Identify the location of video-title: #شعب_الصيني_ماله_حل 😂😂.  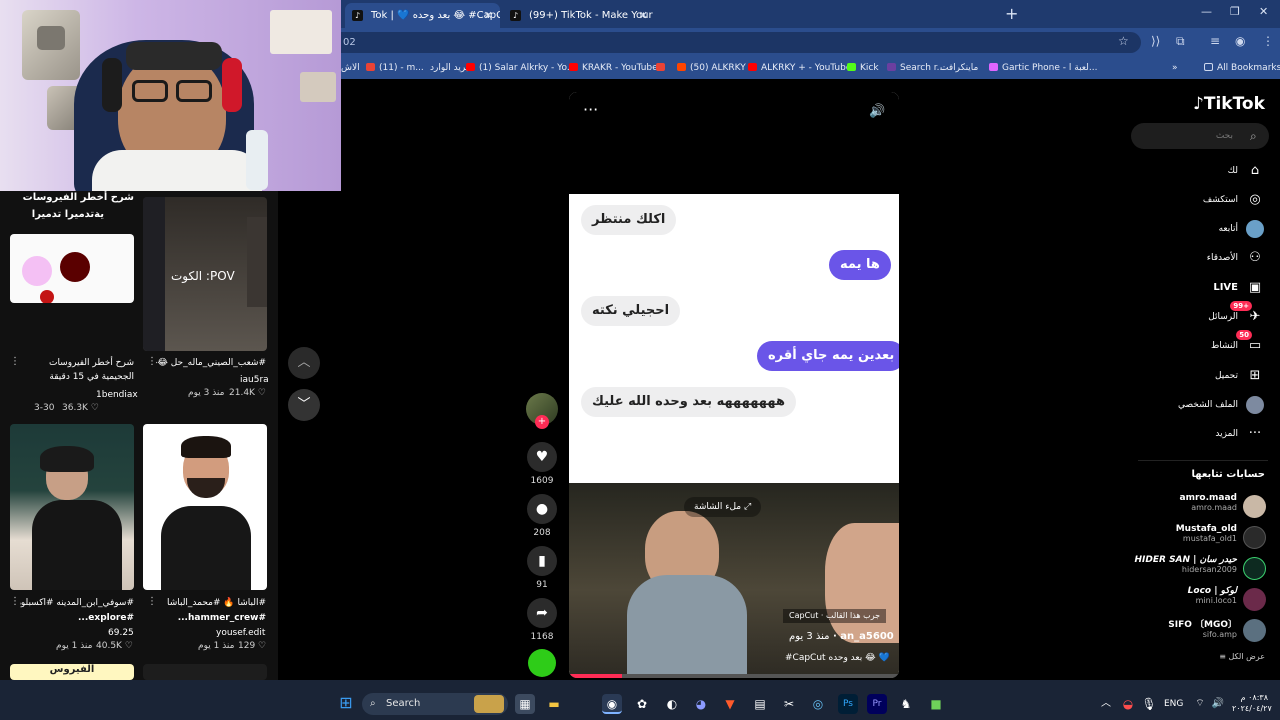
(211, 363).